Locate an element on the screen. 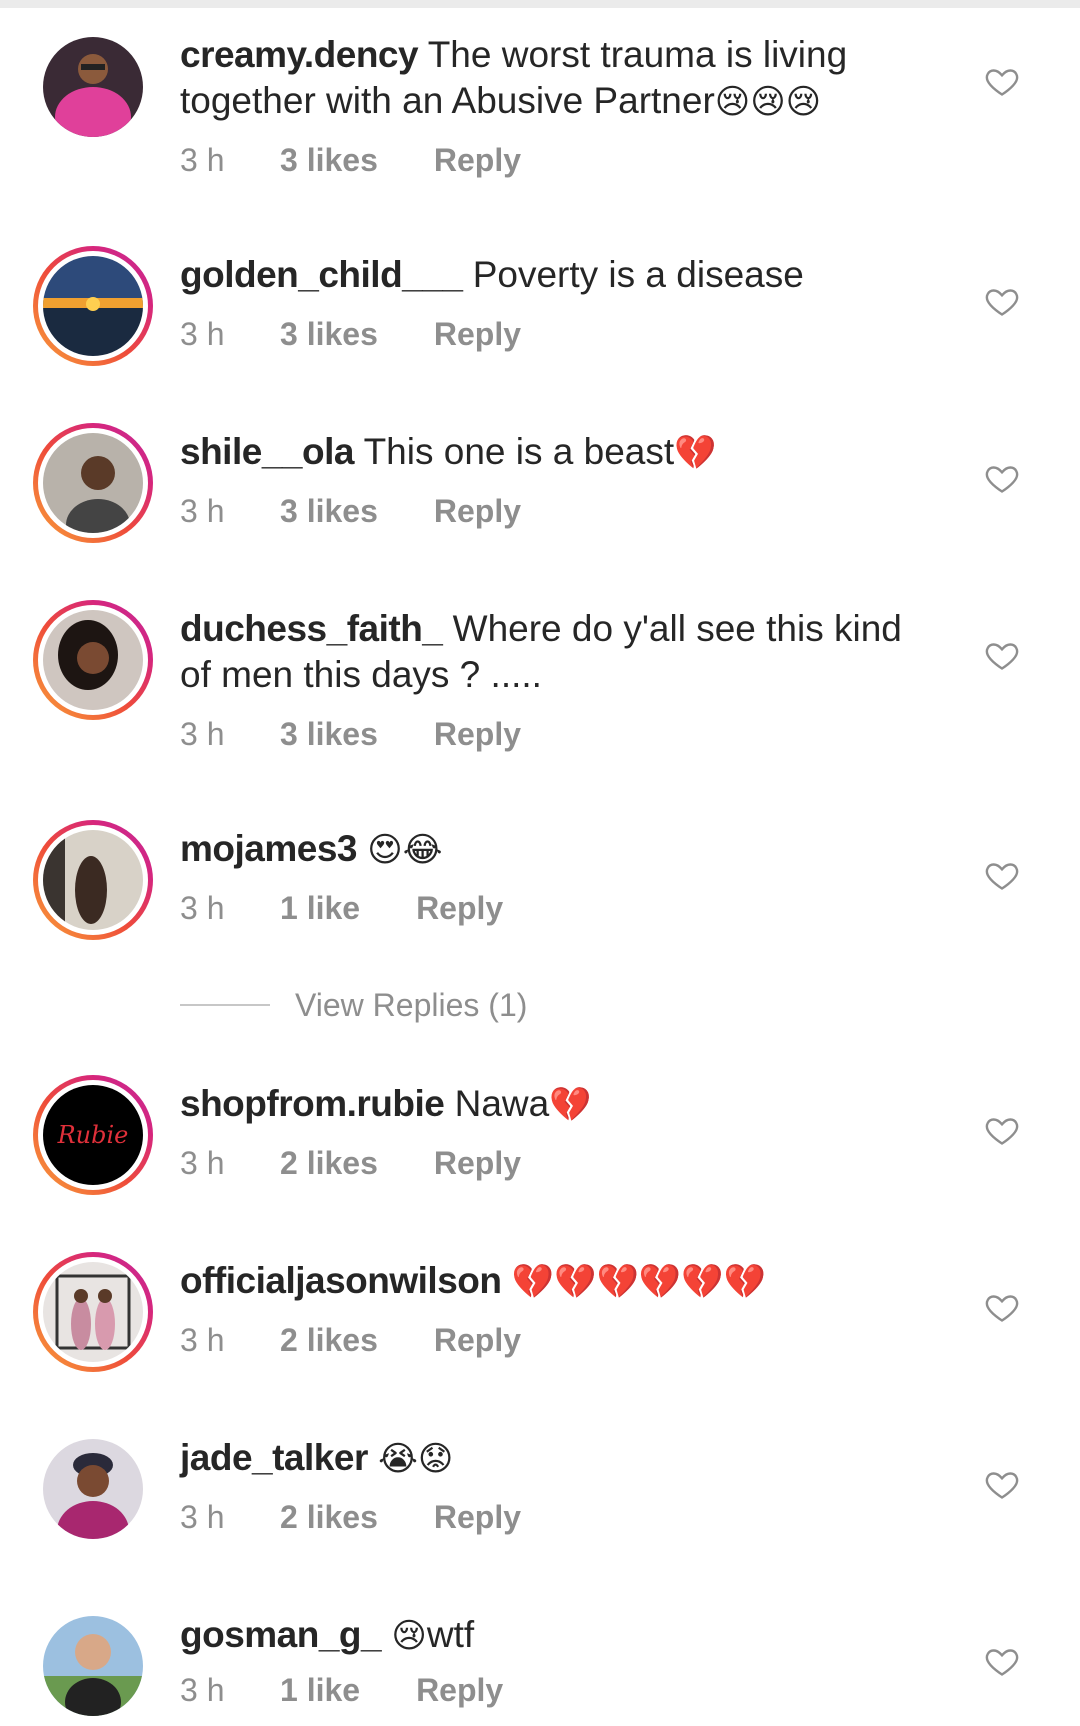 The height and width of the screenshot is (1726, 1080). comment-text: wtf is located at coordinates (450, 1634).